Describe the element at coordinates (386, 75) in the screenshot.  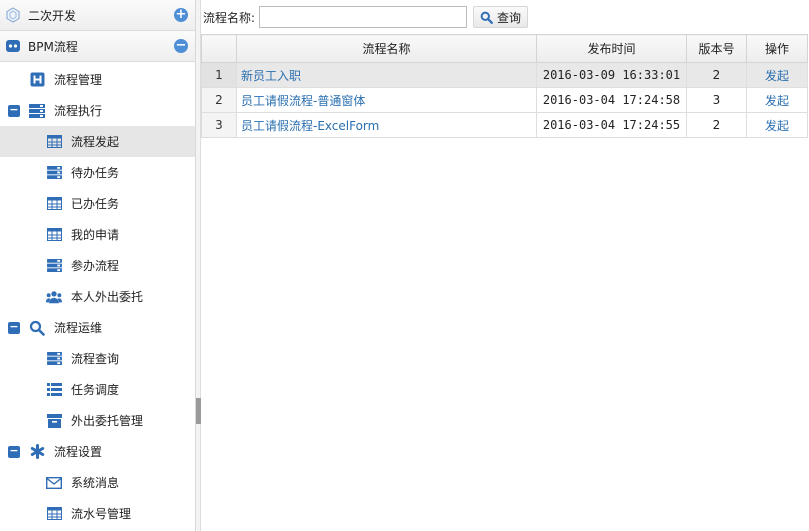
I see `process-name-cell: 新员工入职` at that location.